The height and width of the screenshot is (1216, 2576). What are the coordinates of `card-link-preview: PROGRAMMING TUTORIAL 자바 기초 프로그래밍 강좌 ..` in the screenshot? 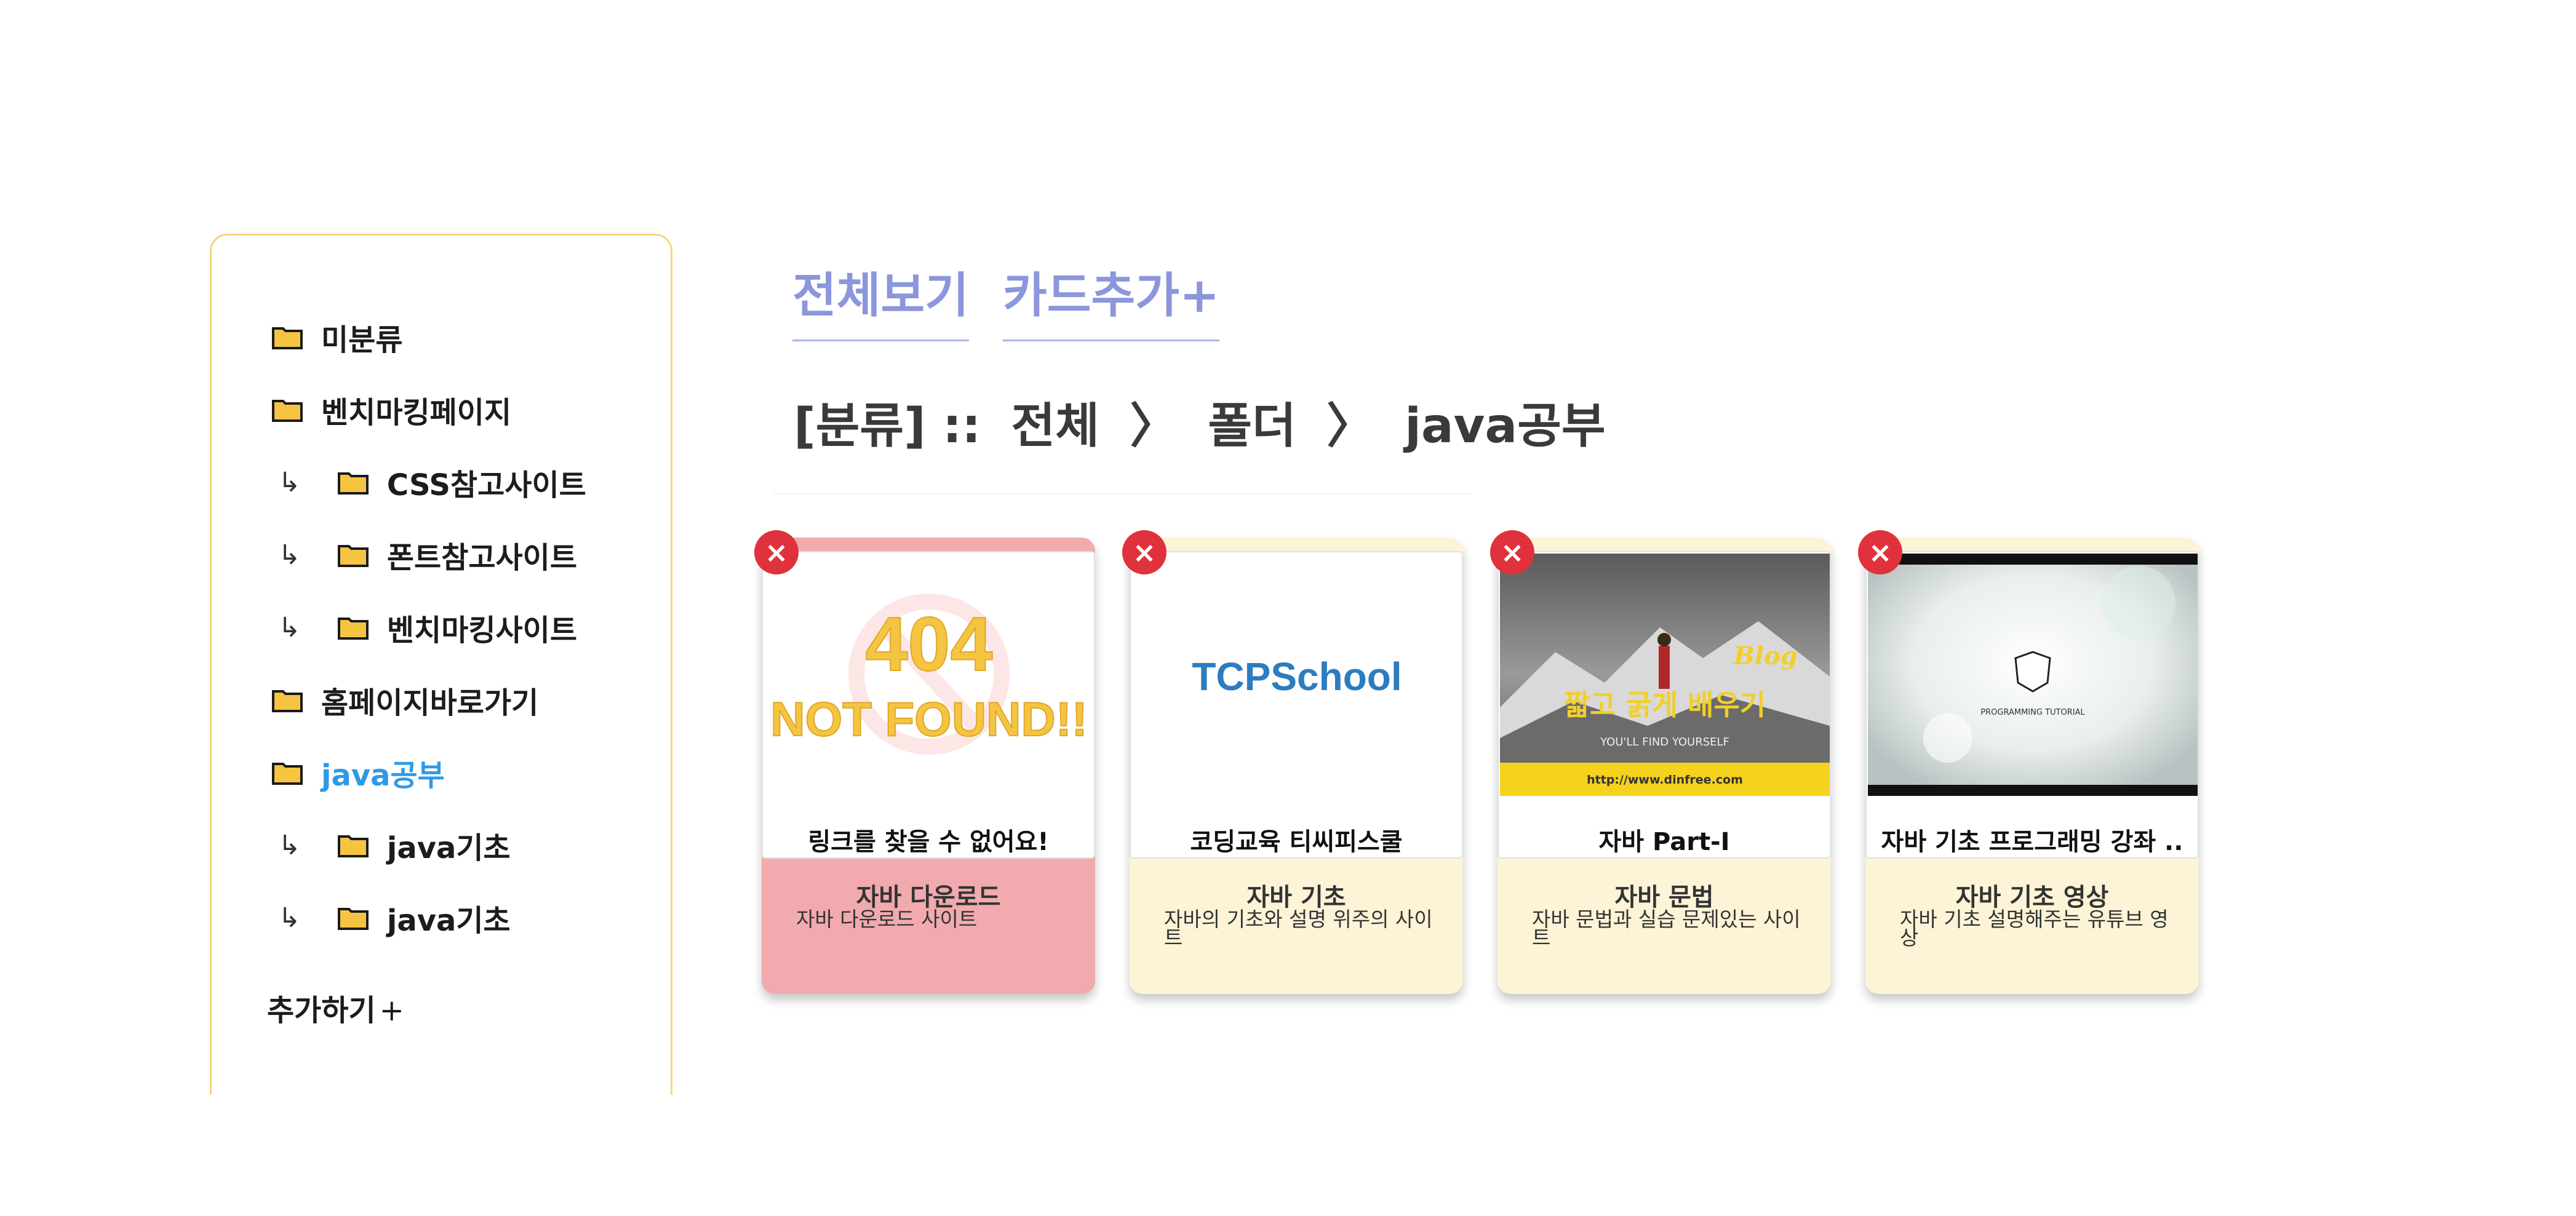 It's located at (2032, 705).